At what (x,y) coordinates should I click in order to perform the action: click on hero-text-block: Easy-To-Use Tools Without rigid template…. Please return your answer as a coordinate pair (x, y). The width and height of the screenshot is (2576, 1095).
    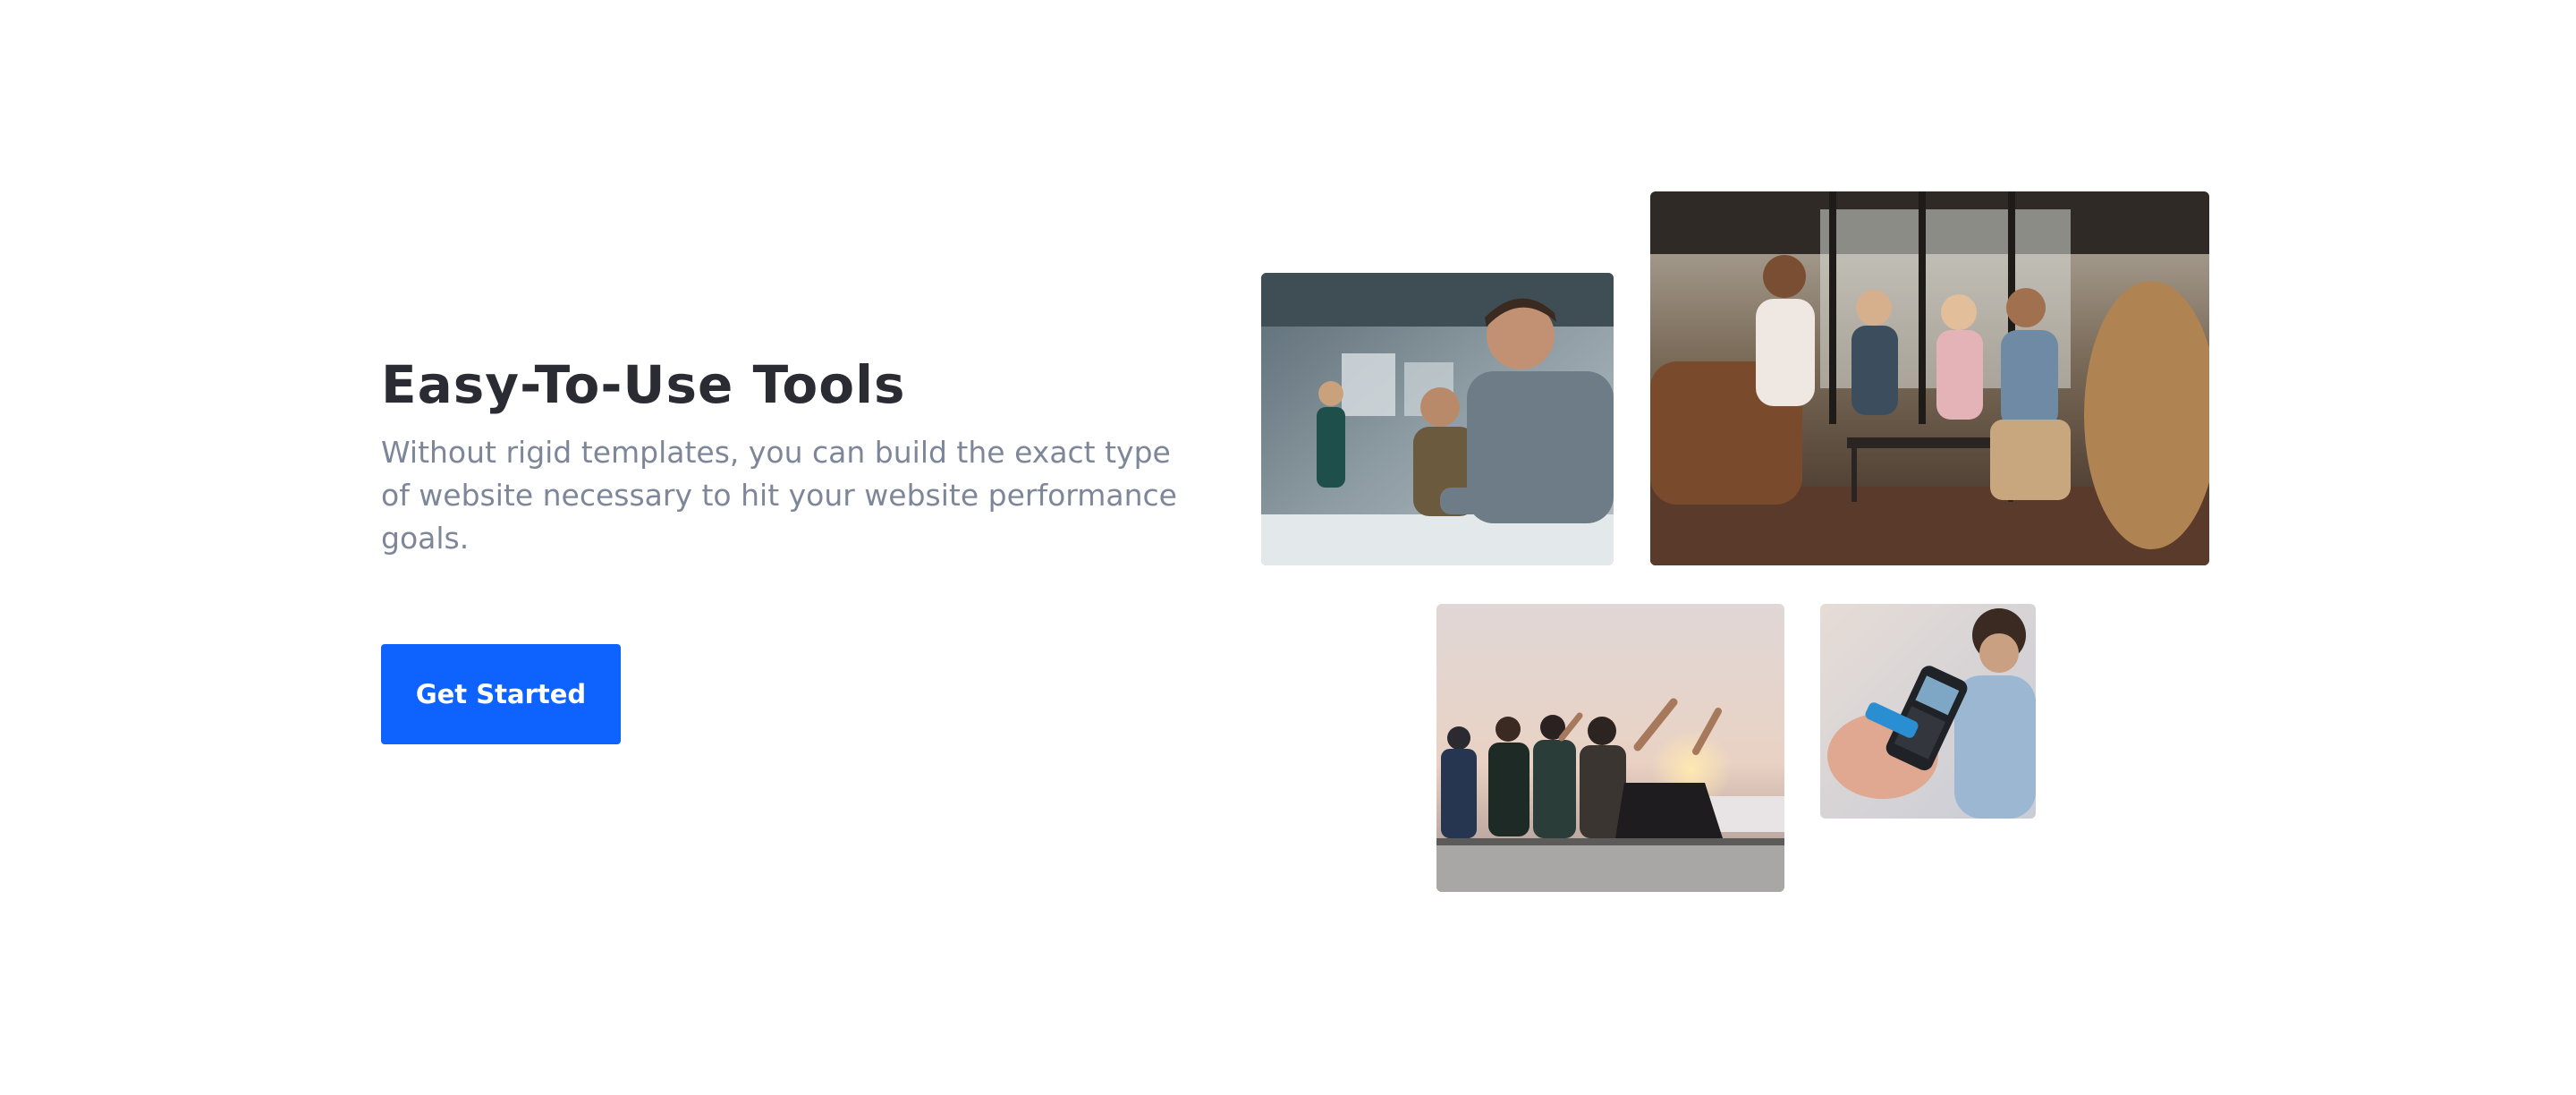
    Looking at the image, I should click on (783, 455).